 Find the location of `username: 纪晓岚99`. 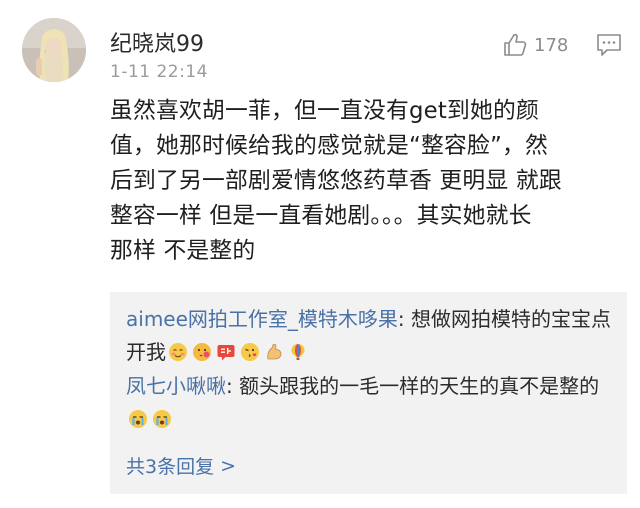

username: 纪晓岚99 is located at coordinates (157, 42).